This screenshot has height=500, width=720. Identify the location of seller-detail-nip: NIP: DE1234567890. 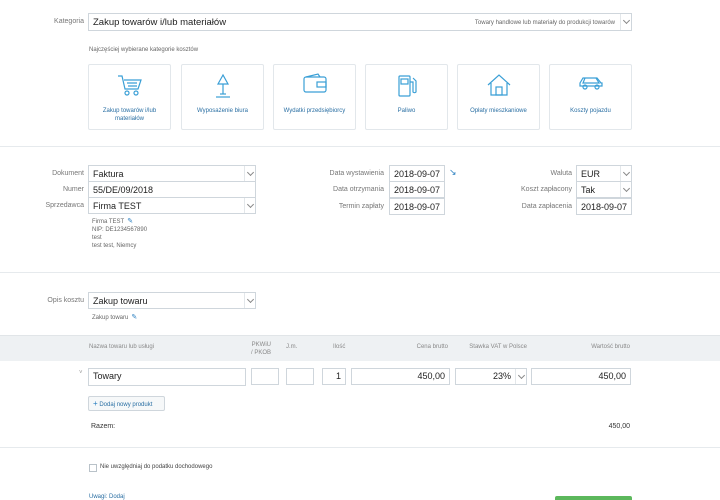
(120, 230).